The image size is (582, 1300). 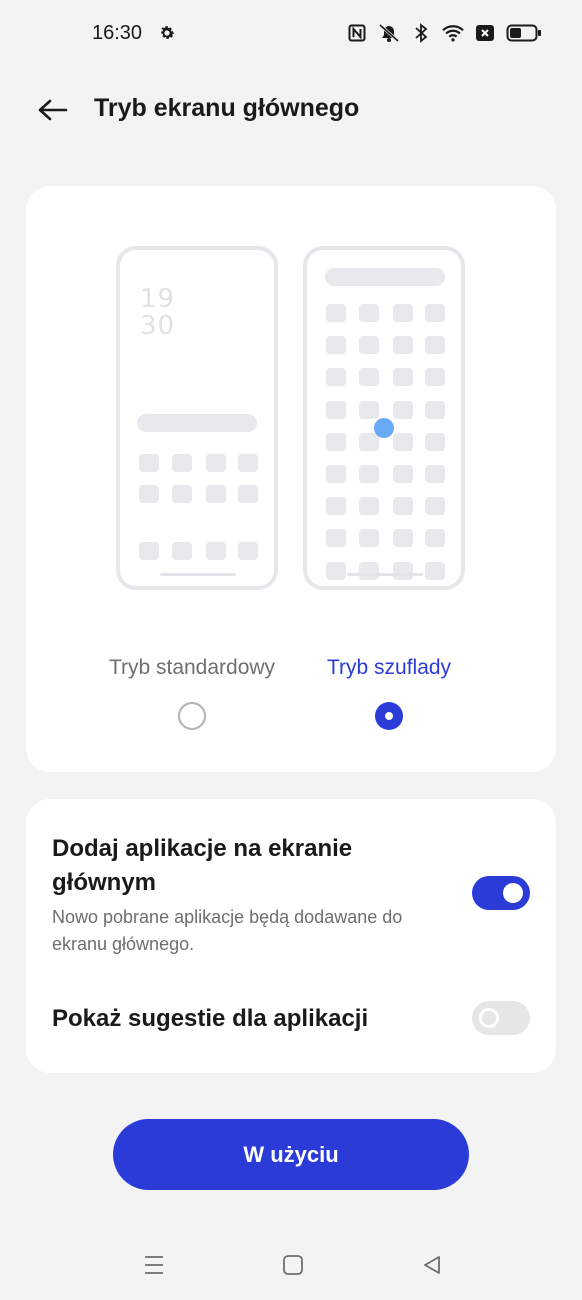 I want to click on no-sim-icon, so click(x=485, y=33).